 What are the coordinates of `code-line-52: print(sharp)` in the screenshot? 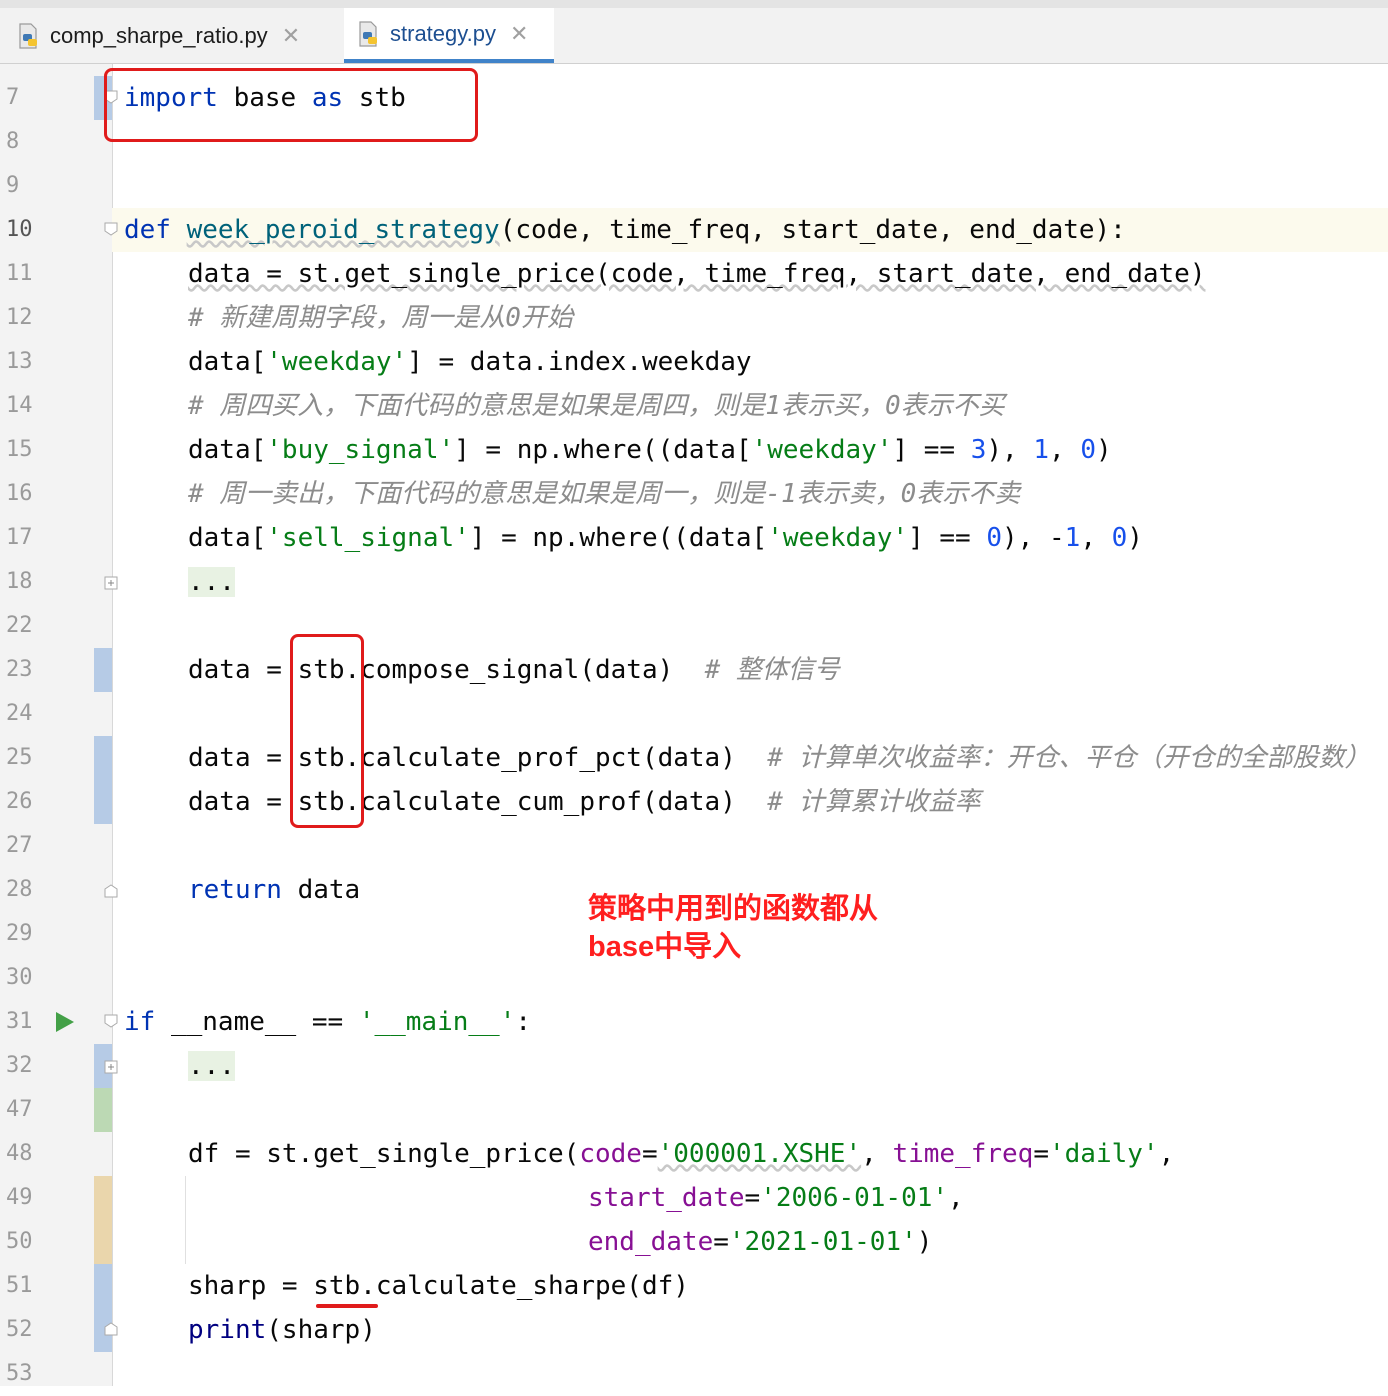 It's located at (282, 1330).